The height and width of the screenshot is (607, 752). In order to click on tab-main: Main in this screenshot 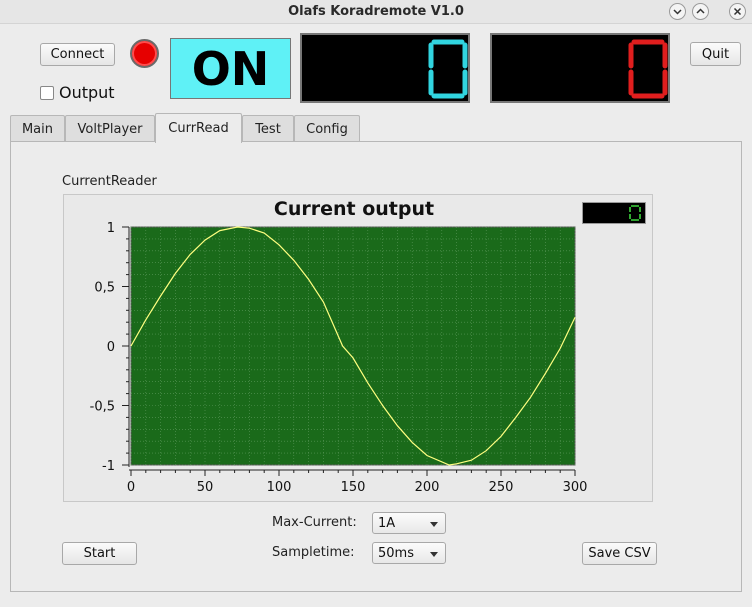, I will do `click(37, 128)`.